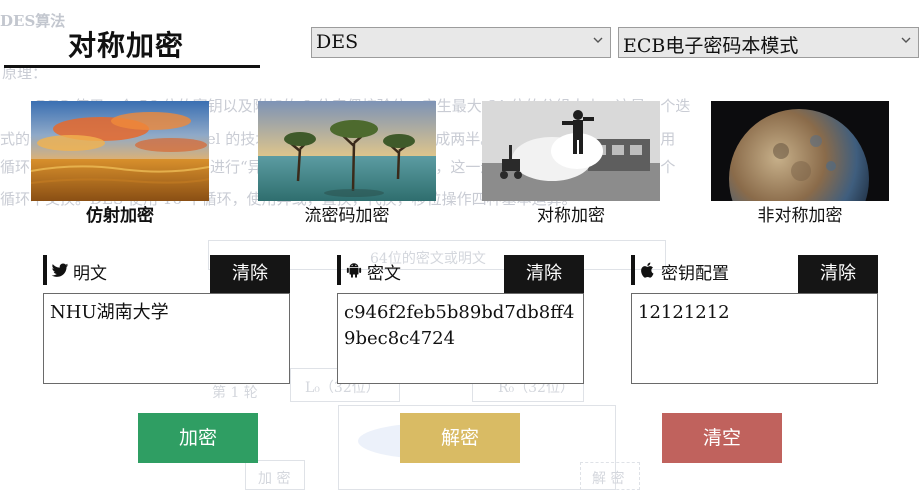  Describe the element at coordinates (354, 270) in the screenshot. I see `android-icon` at that location.